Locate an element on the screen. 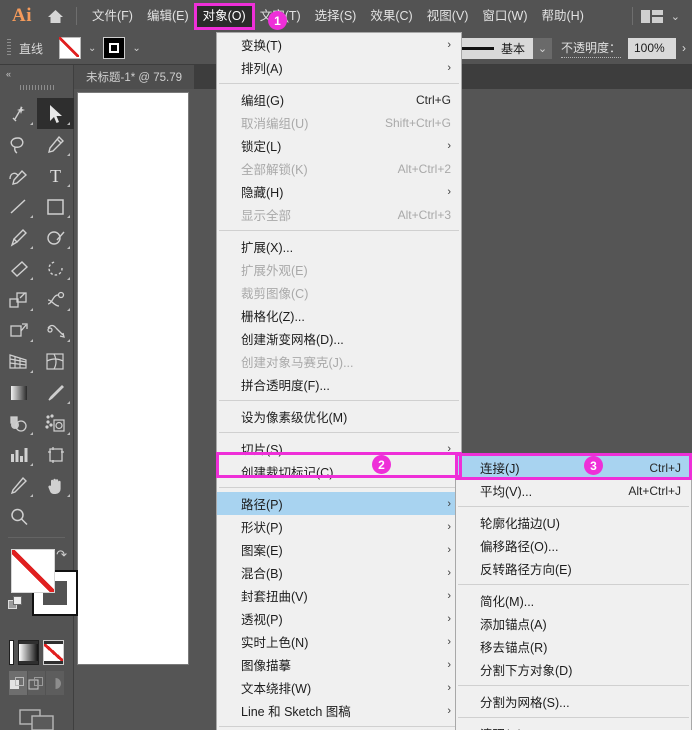 This screenshot has height=730, width=692. magic-wand-tool is located at coordinates (18, 113).